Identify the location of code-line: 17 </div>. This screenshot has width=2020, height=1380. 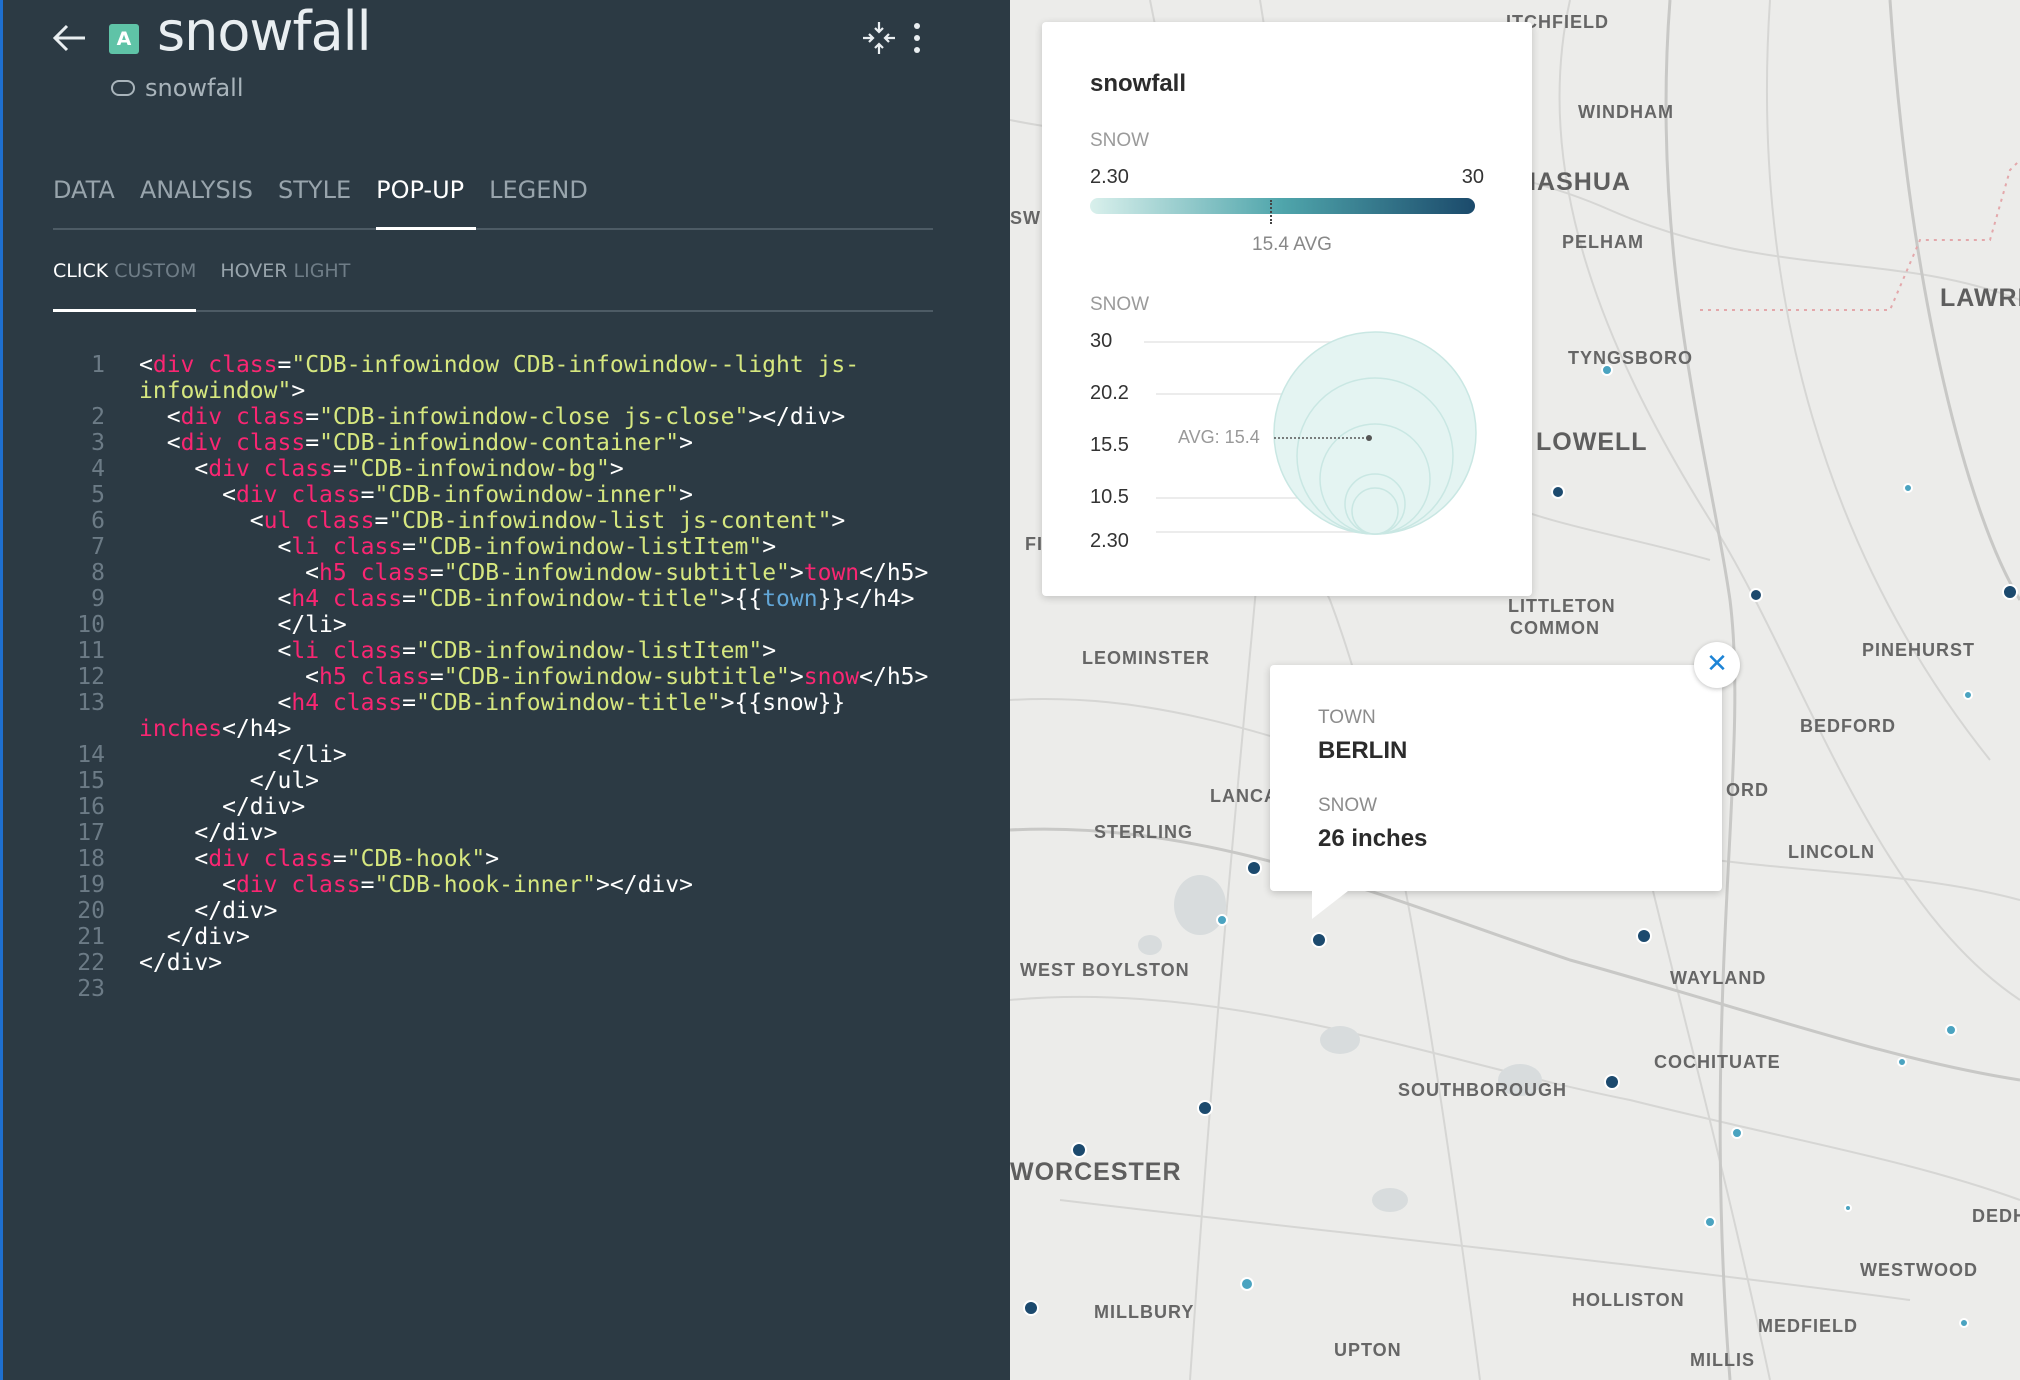
(503, 833).